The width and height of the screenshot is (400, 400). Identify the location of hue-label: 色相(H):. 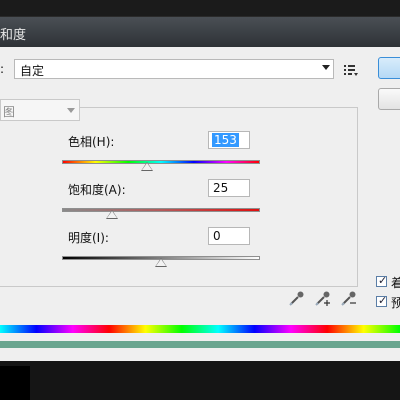
(91, 142).